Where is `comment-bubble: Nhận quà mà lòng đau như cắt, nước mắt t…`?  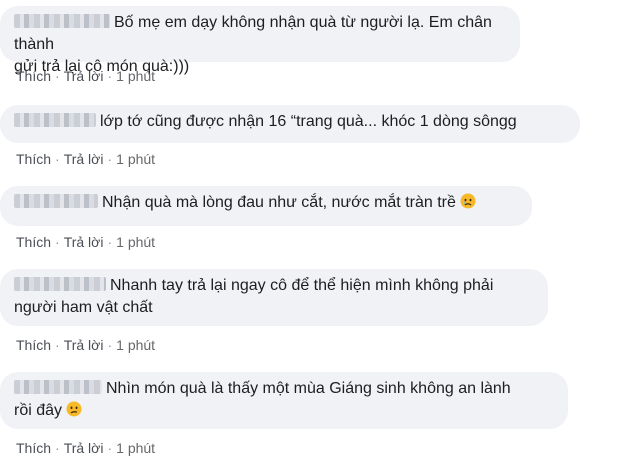
comment-bubble: Nhận quà mà lòng đau như cắt, nước mắt t… is located at coordinates (266, 206).